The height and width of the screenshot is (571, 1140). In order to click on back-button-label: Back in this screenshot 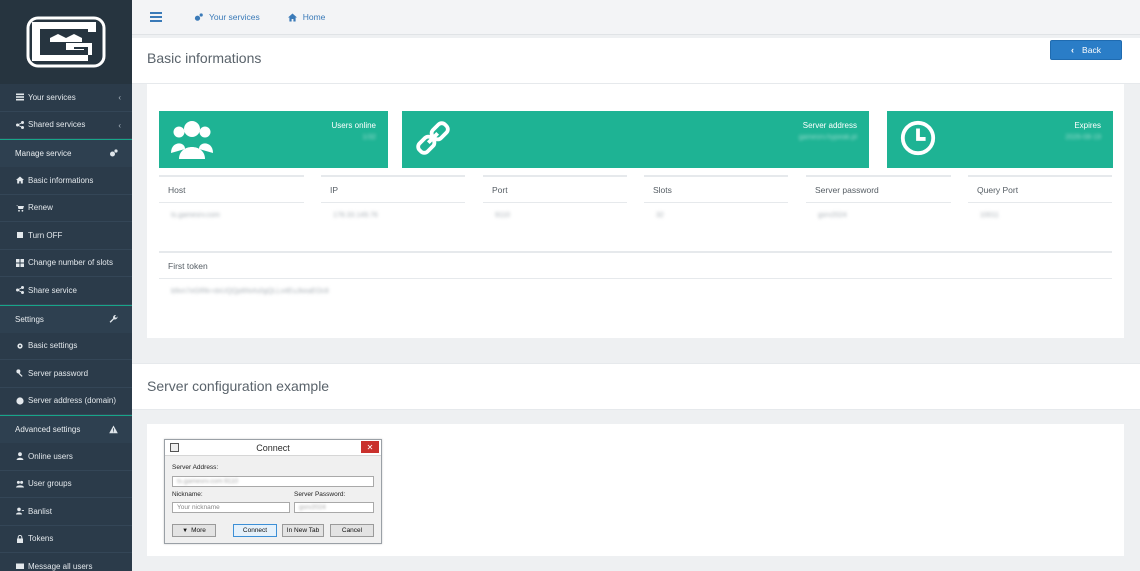, I will do `click(1091, 50)`.